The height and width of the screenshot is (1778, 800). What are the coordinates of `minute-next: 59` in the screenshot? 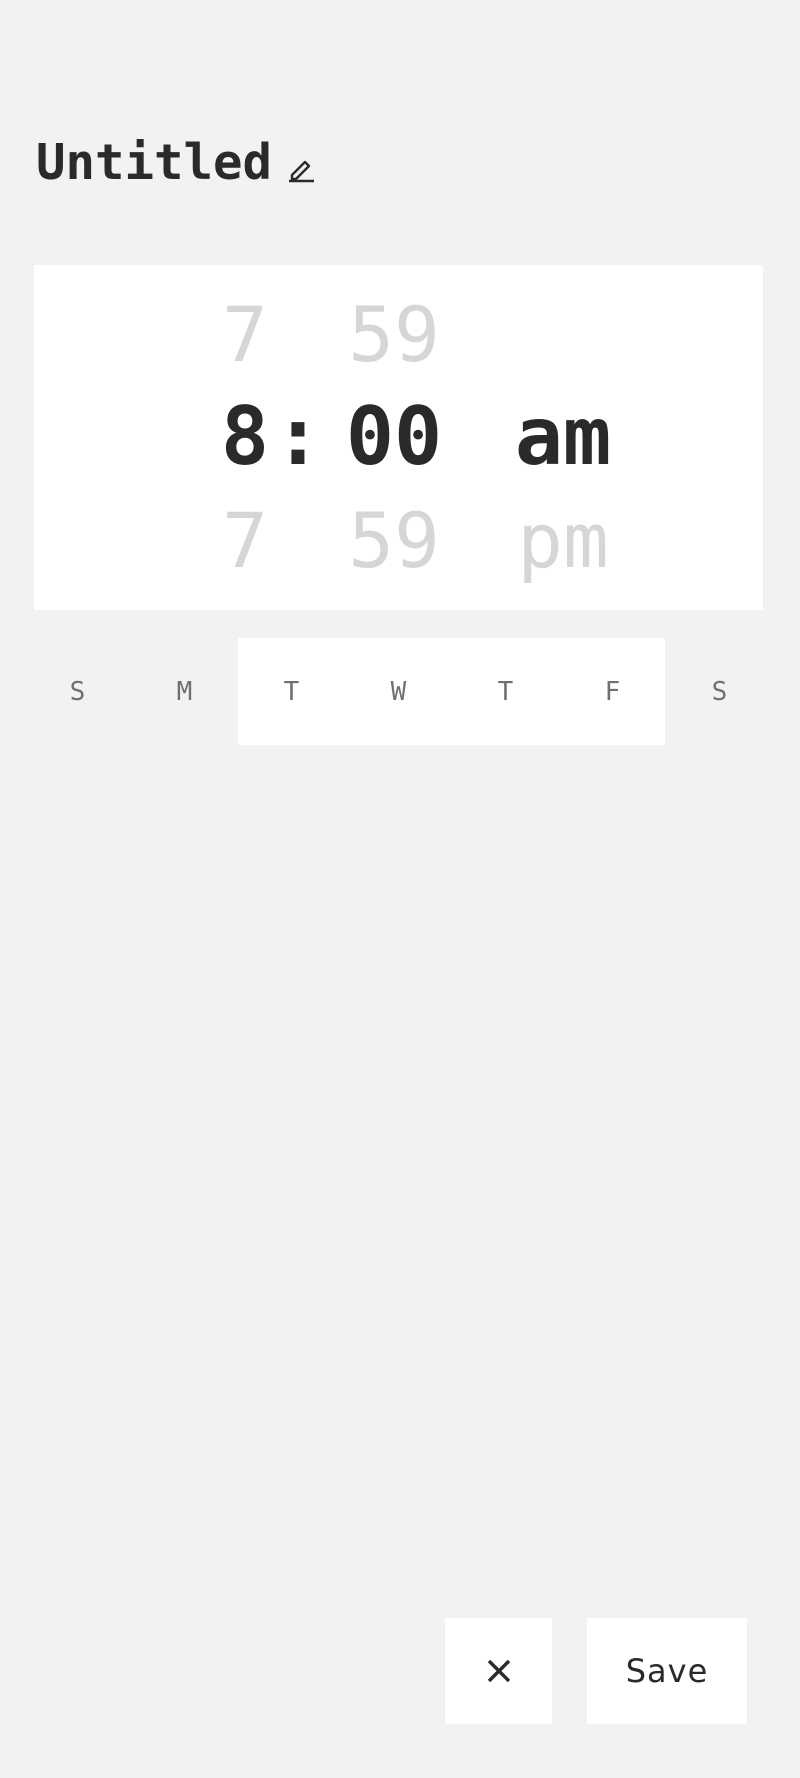 It's located at (394, 541).